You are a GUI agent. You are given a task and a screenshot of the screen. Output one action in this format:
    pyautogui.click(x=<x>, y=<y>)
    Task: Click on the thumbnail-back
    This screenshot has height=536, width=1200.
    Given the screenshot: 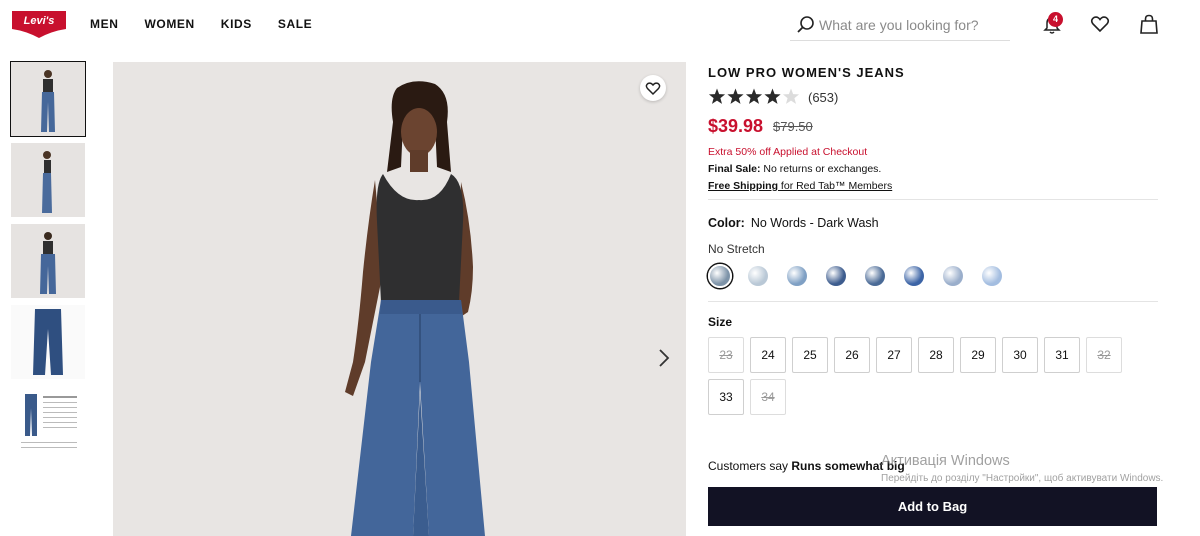 What is the action you would take?
    pyautogui.click(x=48, y=261)
    